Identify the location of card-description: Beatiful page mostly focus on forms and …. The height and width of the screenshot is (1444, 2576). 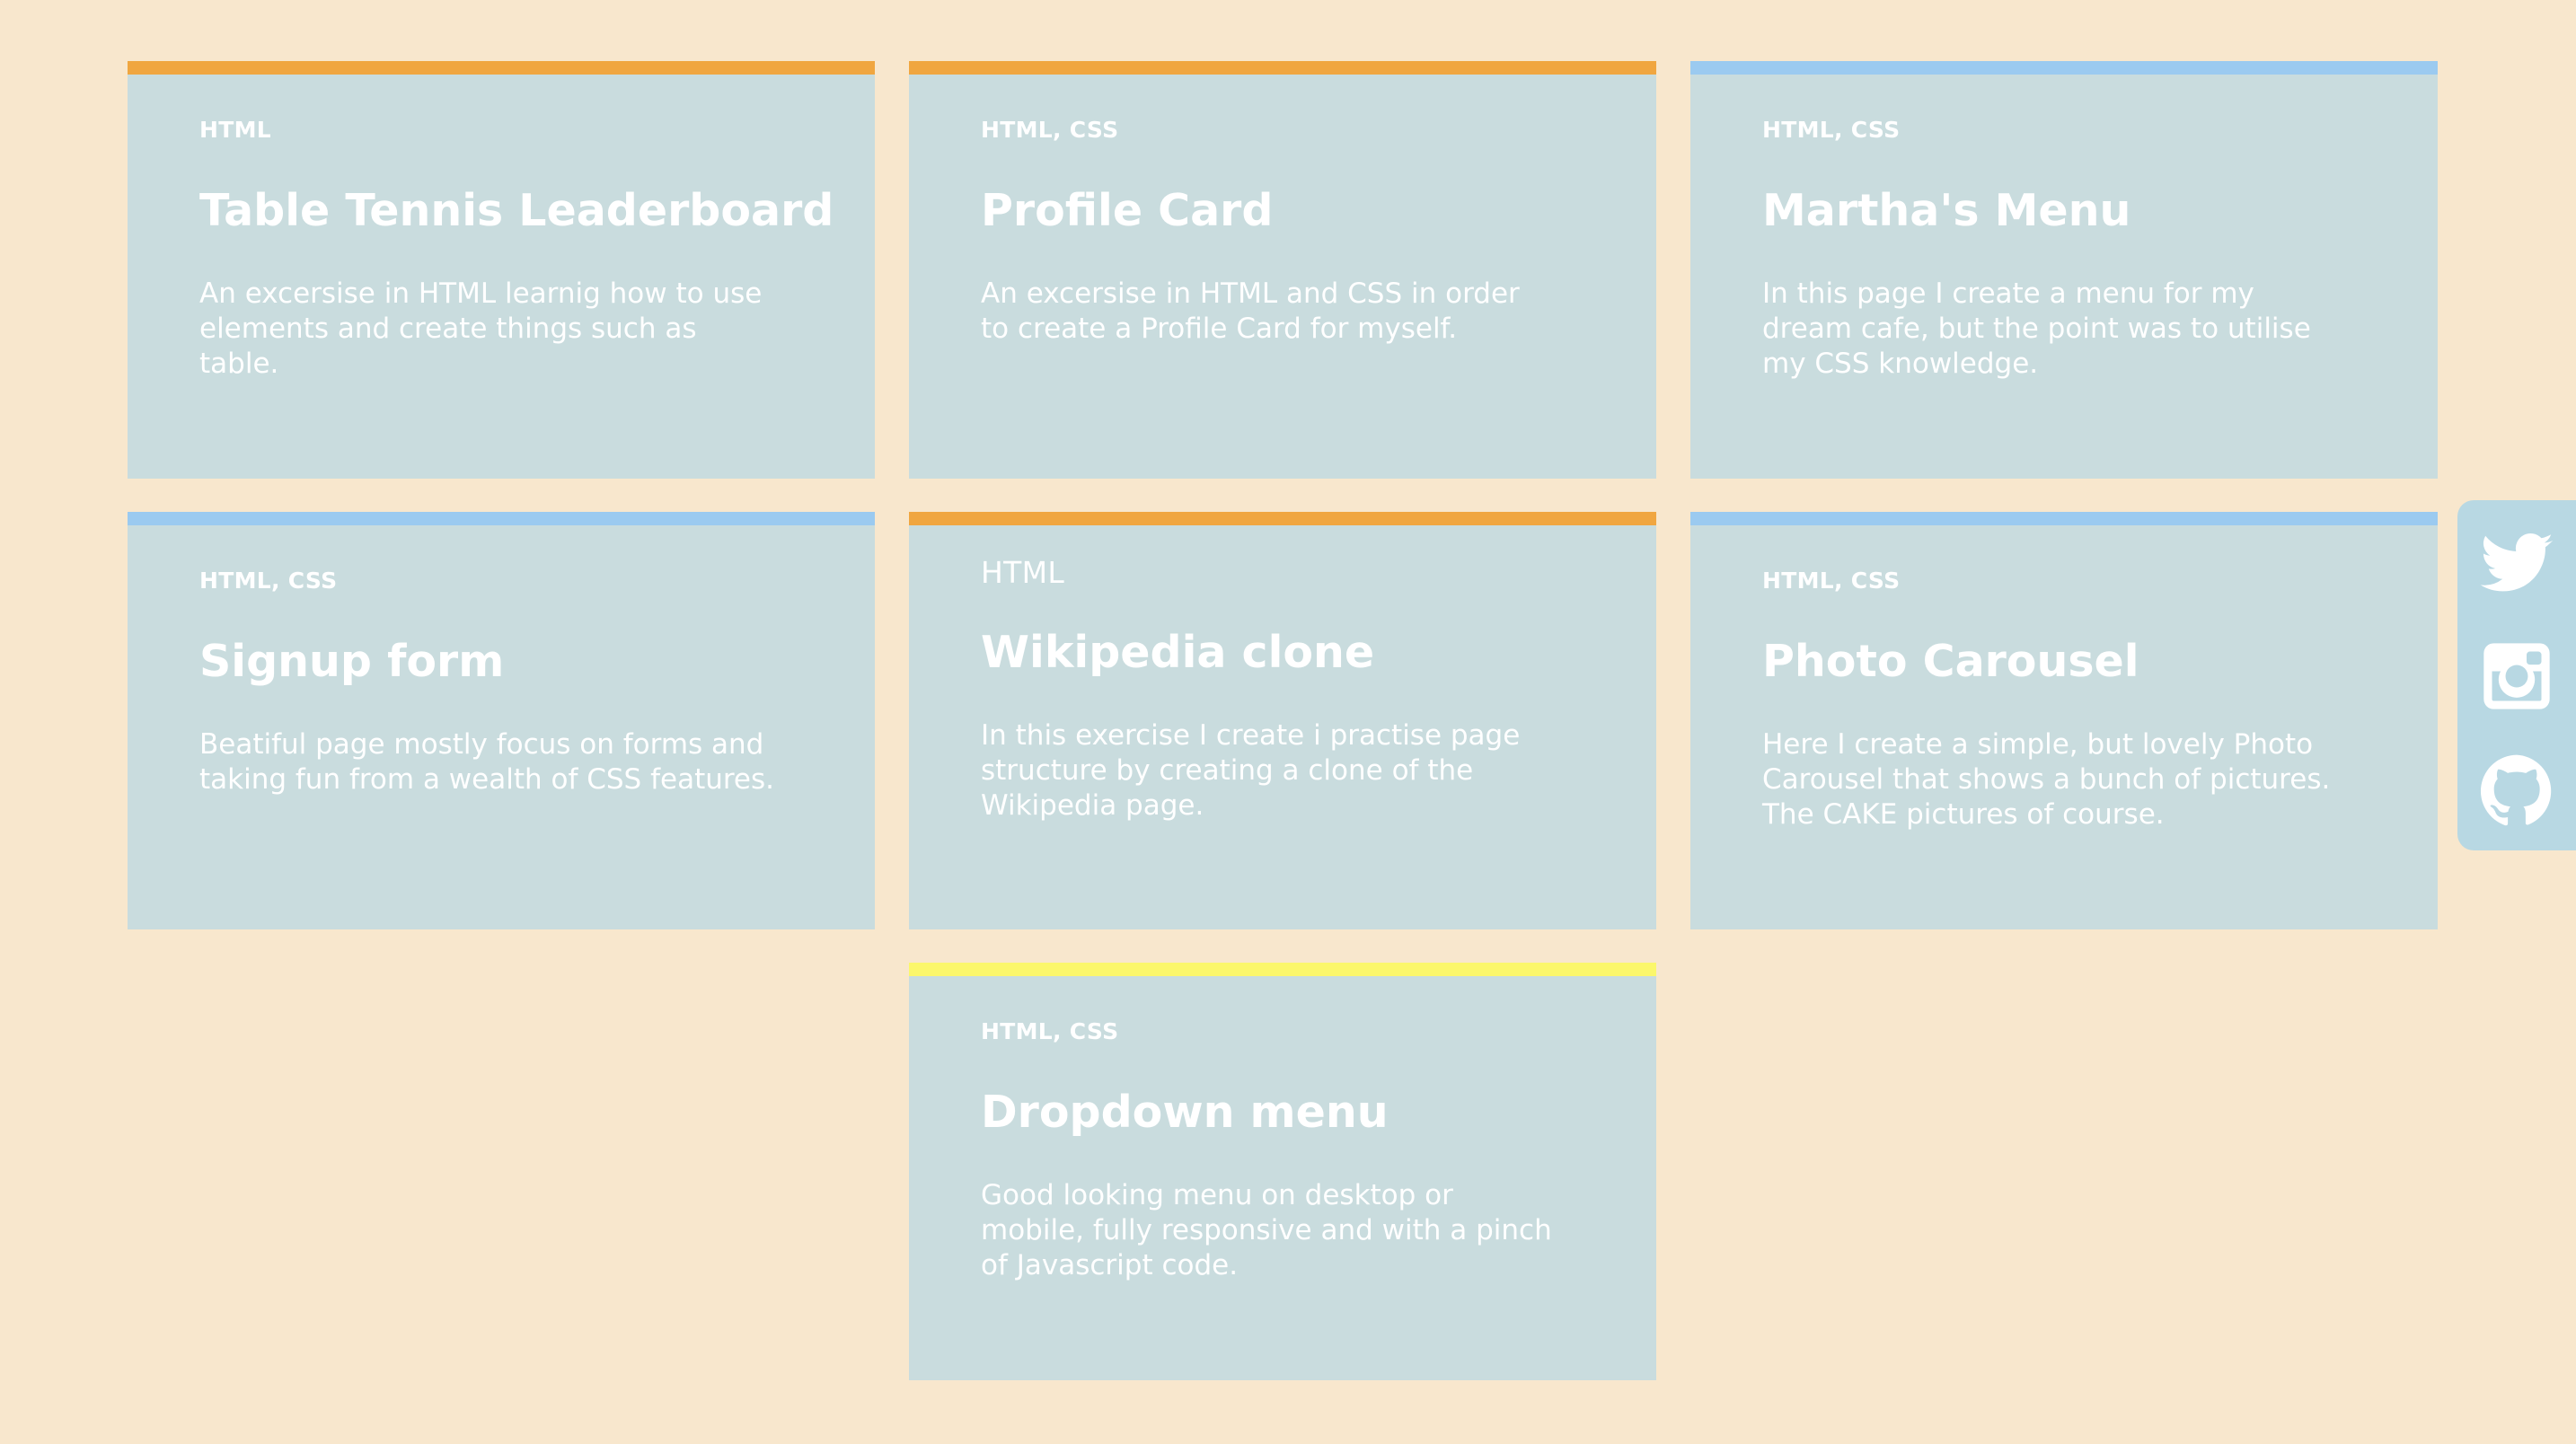
(487, 762).